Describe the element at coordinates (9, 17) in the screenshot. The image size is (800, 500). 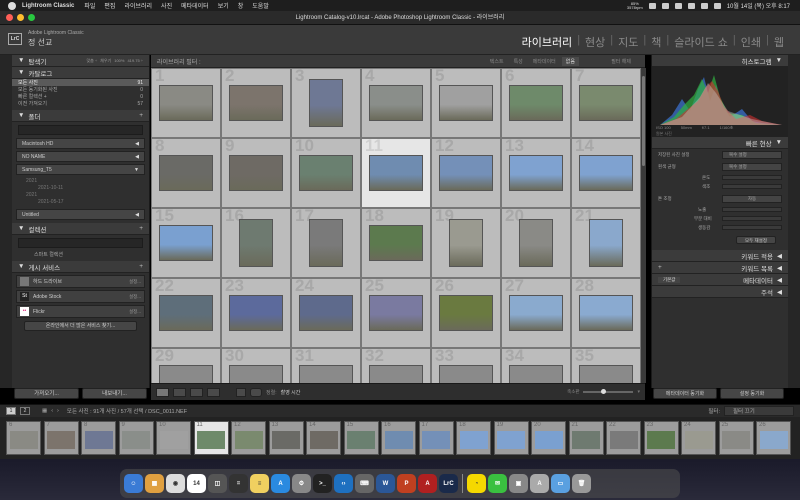
I see `close-window-icon` at that location.